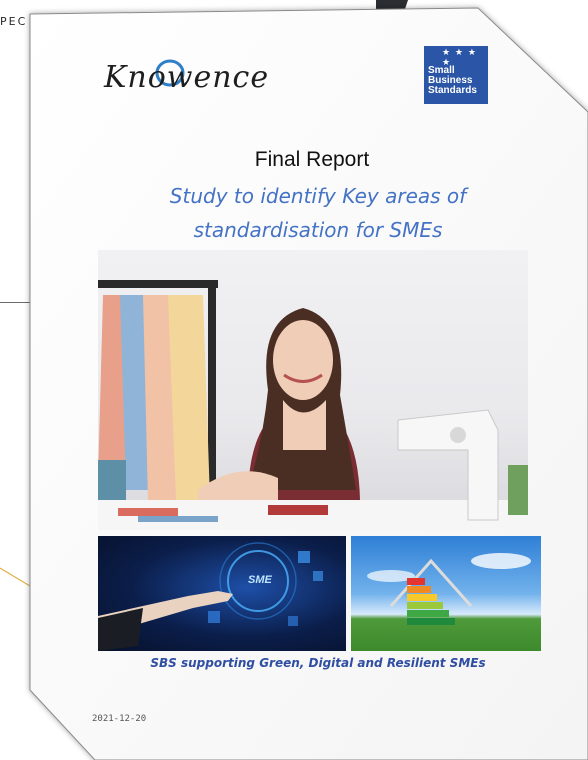 The width and height of the screenshot is (588, 760). Describe the element at coordinates (187, 77) in the screenshot. I see `knowence-logo-text: Knowence` at that location.